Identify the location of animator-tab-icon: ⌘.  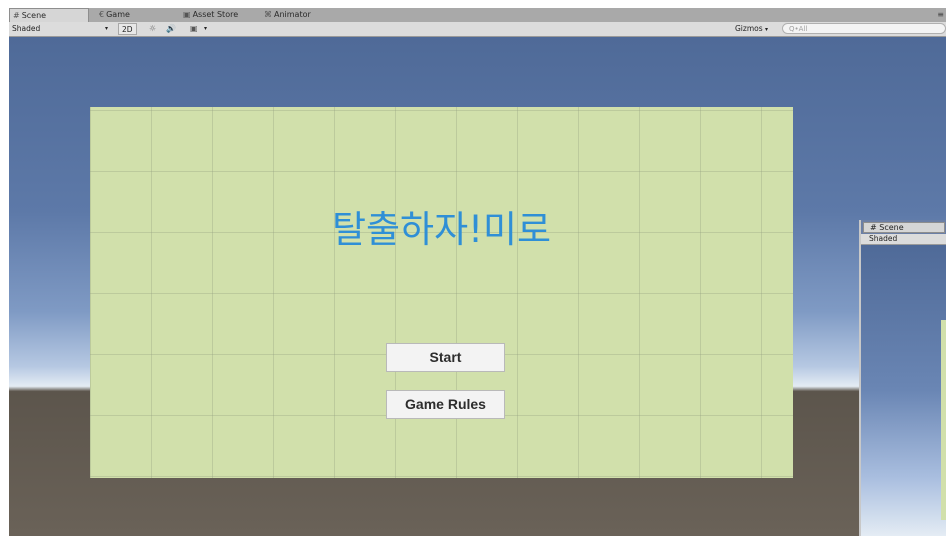
(268, 14).